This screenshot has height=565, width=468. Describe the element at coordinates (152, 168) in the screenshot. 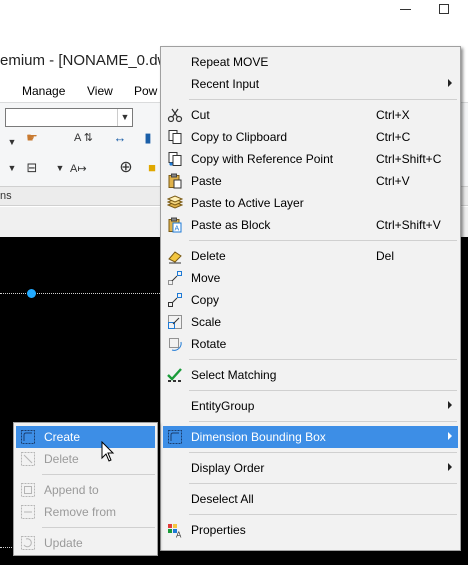

I see `color-swatch-icon: ■` at that location.